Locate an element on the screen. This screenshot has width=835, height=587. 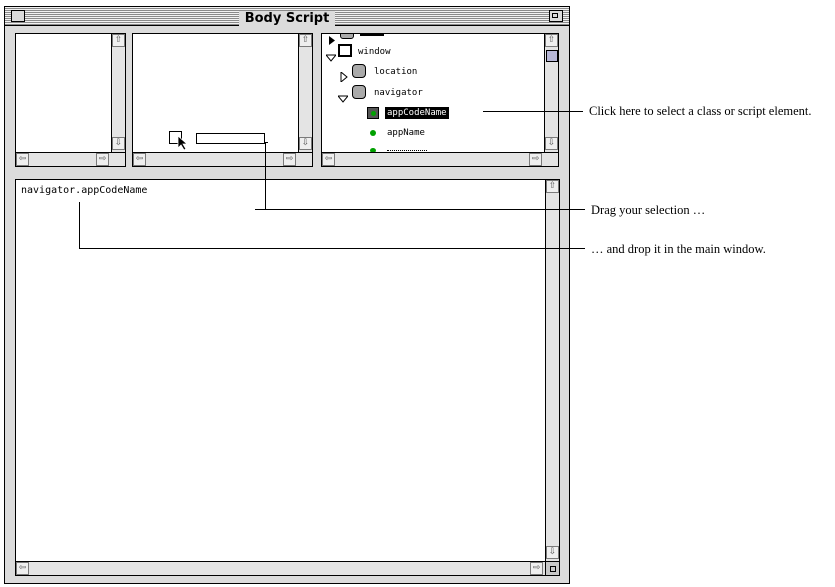
editor-vscroll: ⇧ ⇩ is located at coordinates (552, 370).